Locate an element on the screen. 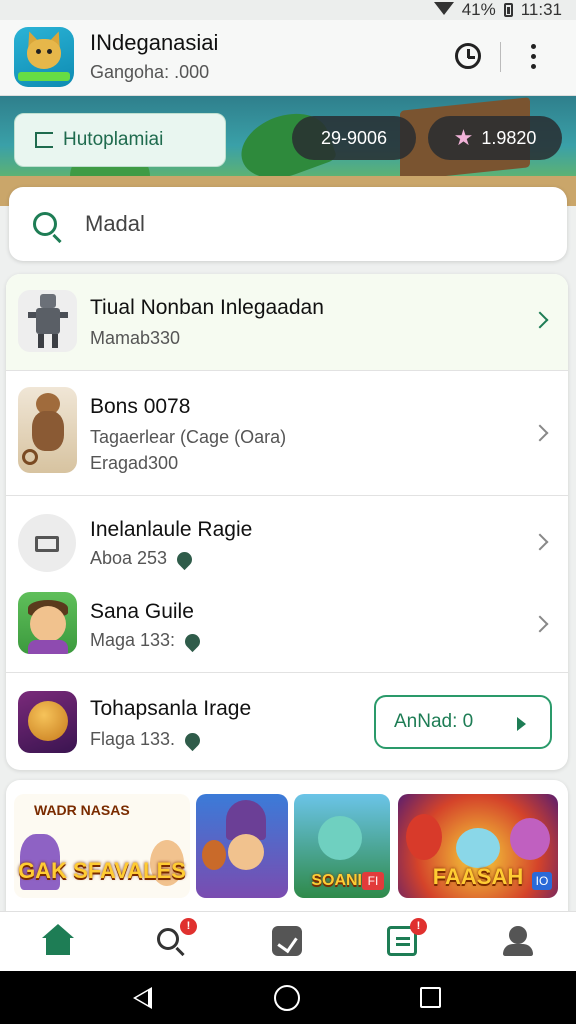 This screenshot has height=1024, width=576. stat-chip-2: ★ 1.9820 is located at coordinates (495, 138).